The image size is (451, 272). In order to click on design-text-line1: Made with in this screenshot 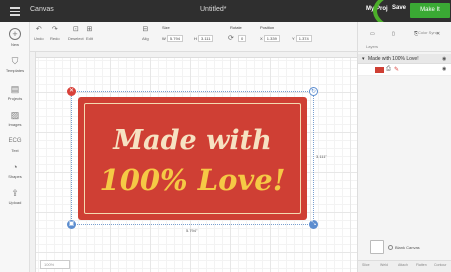, I will do `click(192, 140)`.